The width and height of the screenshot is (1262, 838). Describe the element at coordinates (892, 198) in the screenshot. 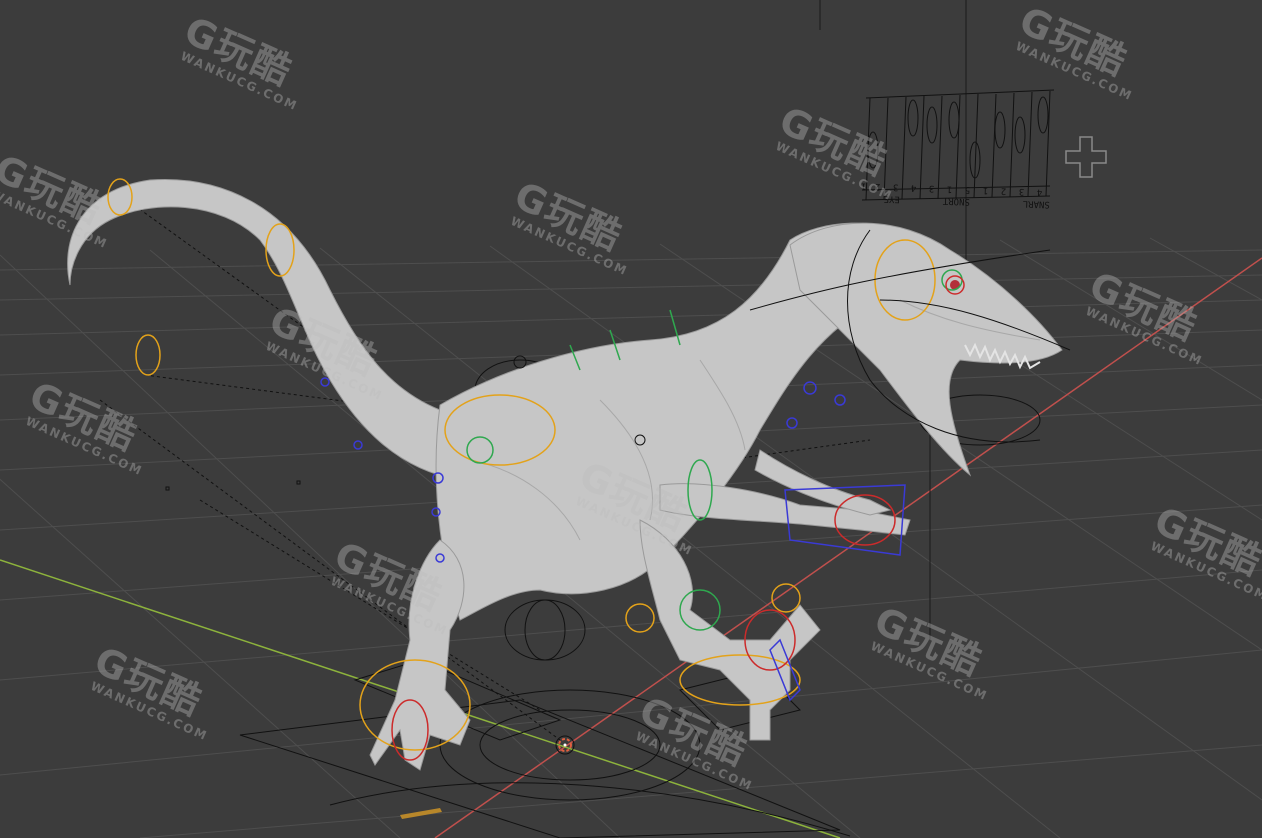

I see `panel-label-eye: EYE` at that location.